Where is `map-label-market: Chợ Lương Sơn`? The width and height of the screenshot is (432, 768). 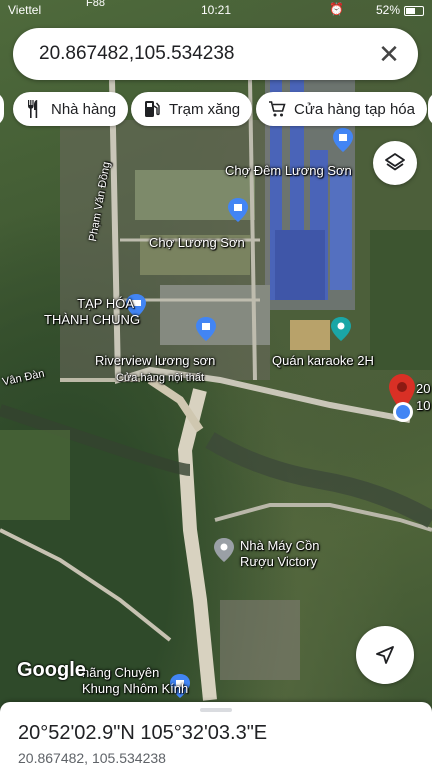 map-label-market: Chợ Lương Sơn is located at coordinates (197, 243).